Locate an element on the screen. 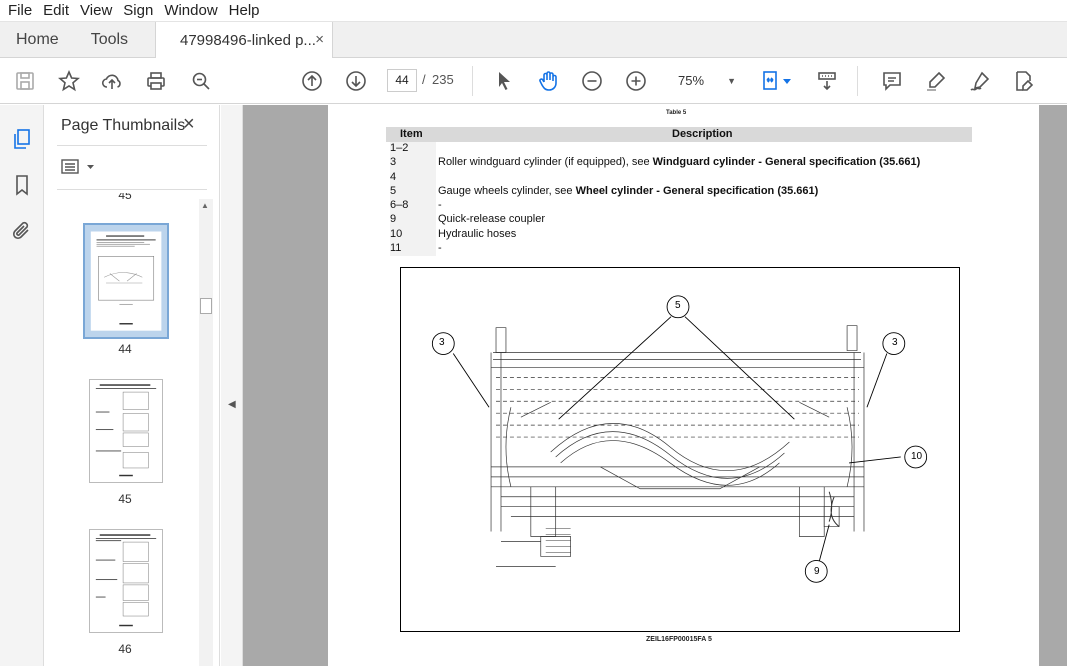  table-row: 4 is located at coordinates (679, 177).